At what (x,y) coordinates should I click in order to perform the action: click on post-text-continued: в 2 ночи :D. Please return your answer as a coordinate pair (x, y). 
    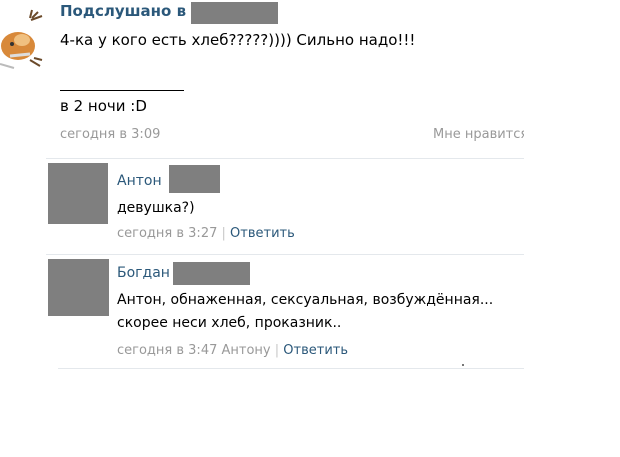
    Looking at the image, I should click on (103, 106).